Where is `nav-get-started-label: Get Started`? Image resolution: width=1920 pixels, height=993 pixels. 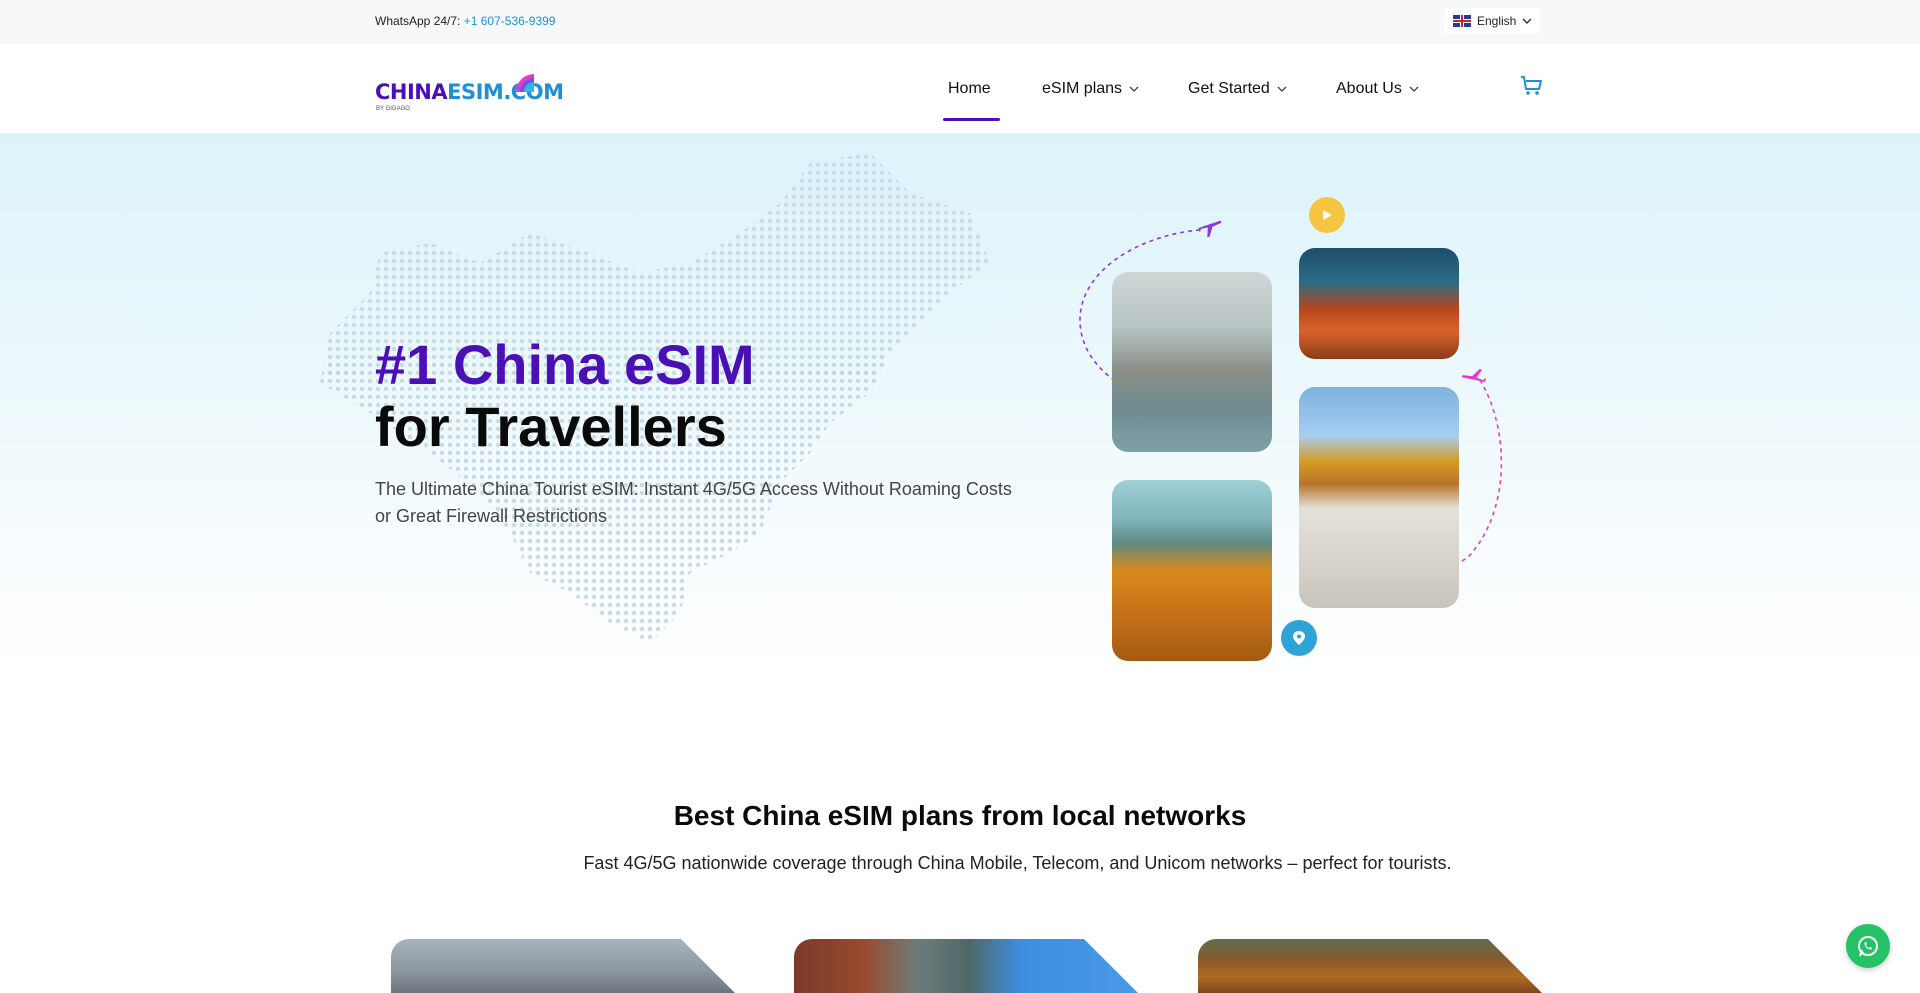
nav-get-started-label: Get Started is located at coordinates (1229, 88).